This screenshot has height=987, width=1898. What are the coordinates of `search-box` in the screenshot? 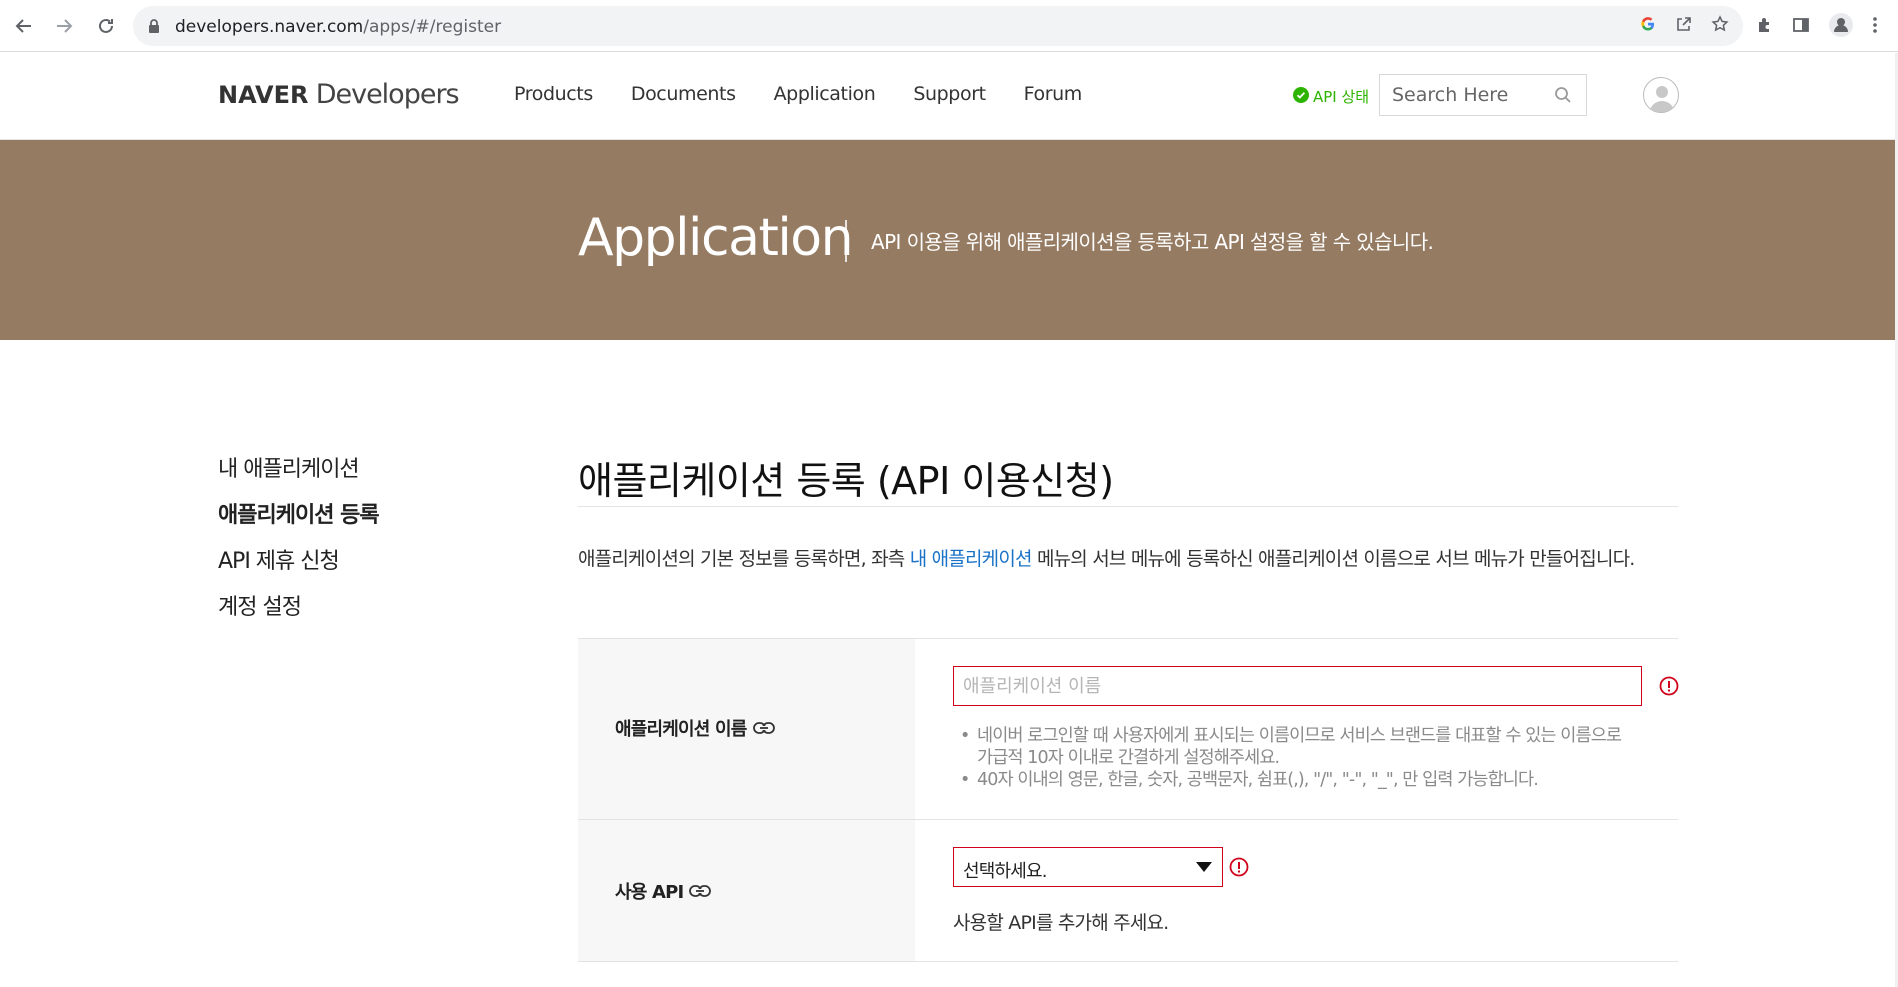 It's located at (1483, 95).